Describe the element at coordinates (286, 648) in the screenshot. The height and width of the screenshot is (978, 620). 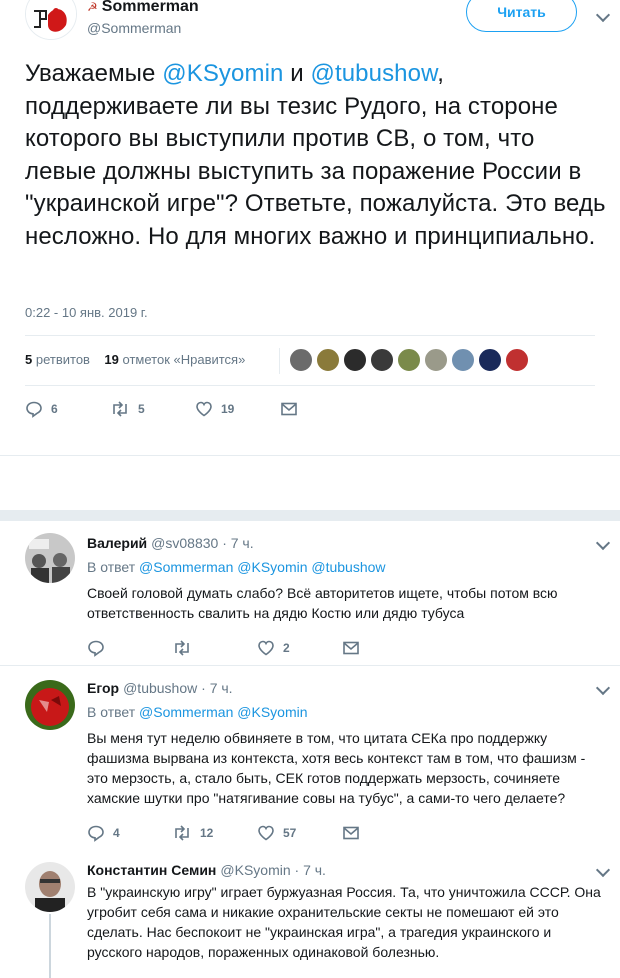
I see `like-count: 2` at that location.